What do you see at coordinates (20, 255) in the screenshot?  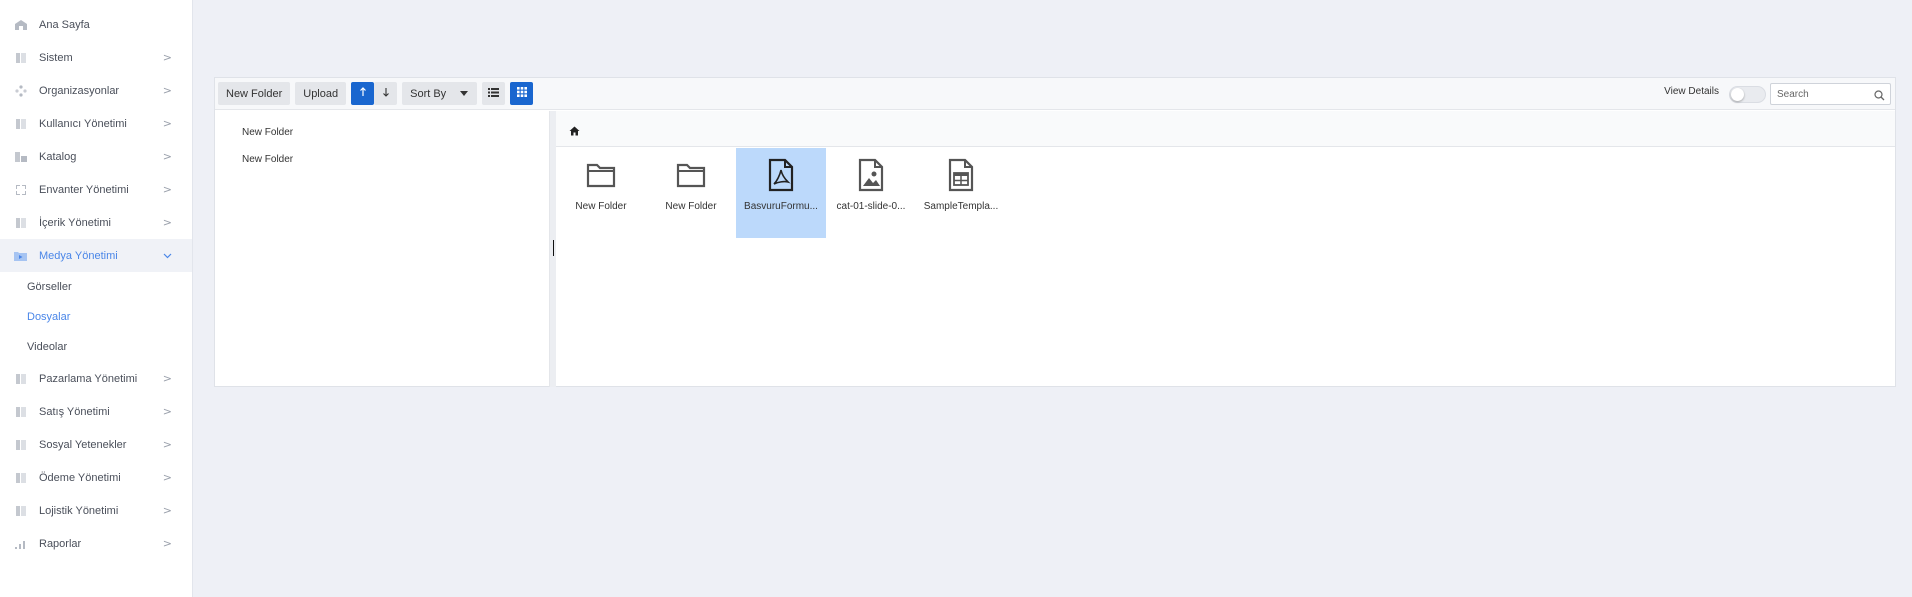 I see `media-folder-icon` at bounding box center [20, 255].